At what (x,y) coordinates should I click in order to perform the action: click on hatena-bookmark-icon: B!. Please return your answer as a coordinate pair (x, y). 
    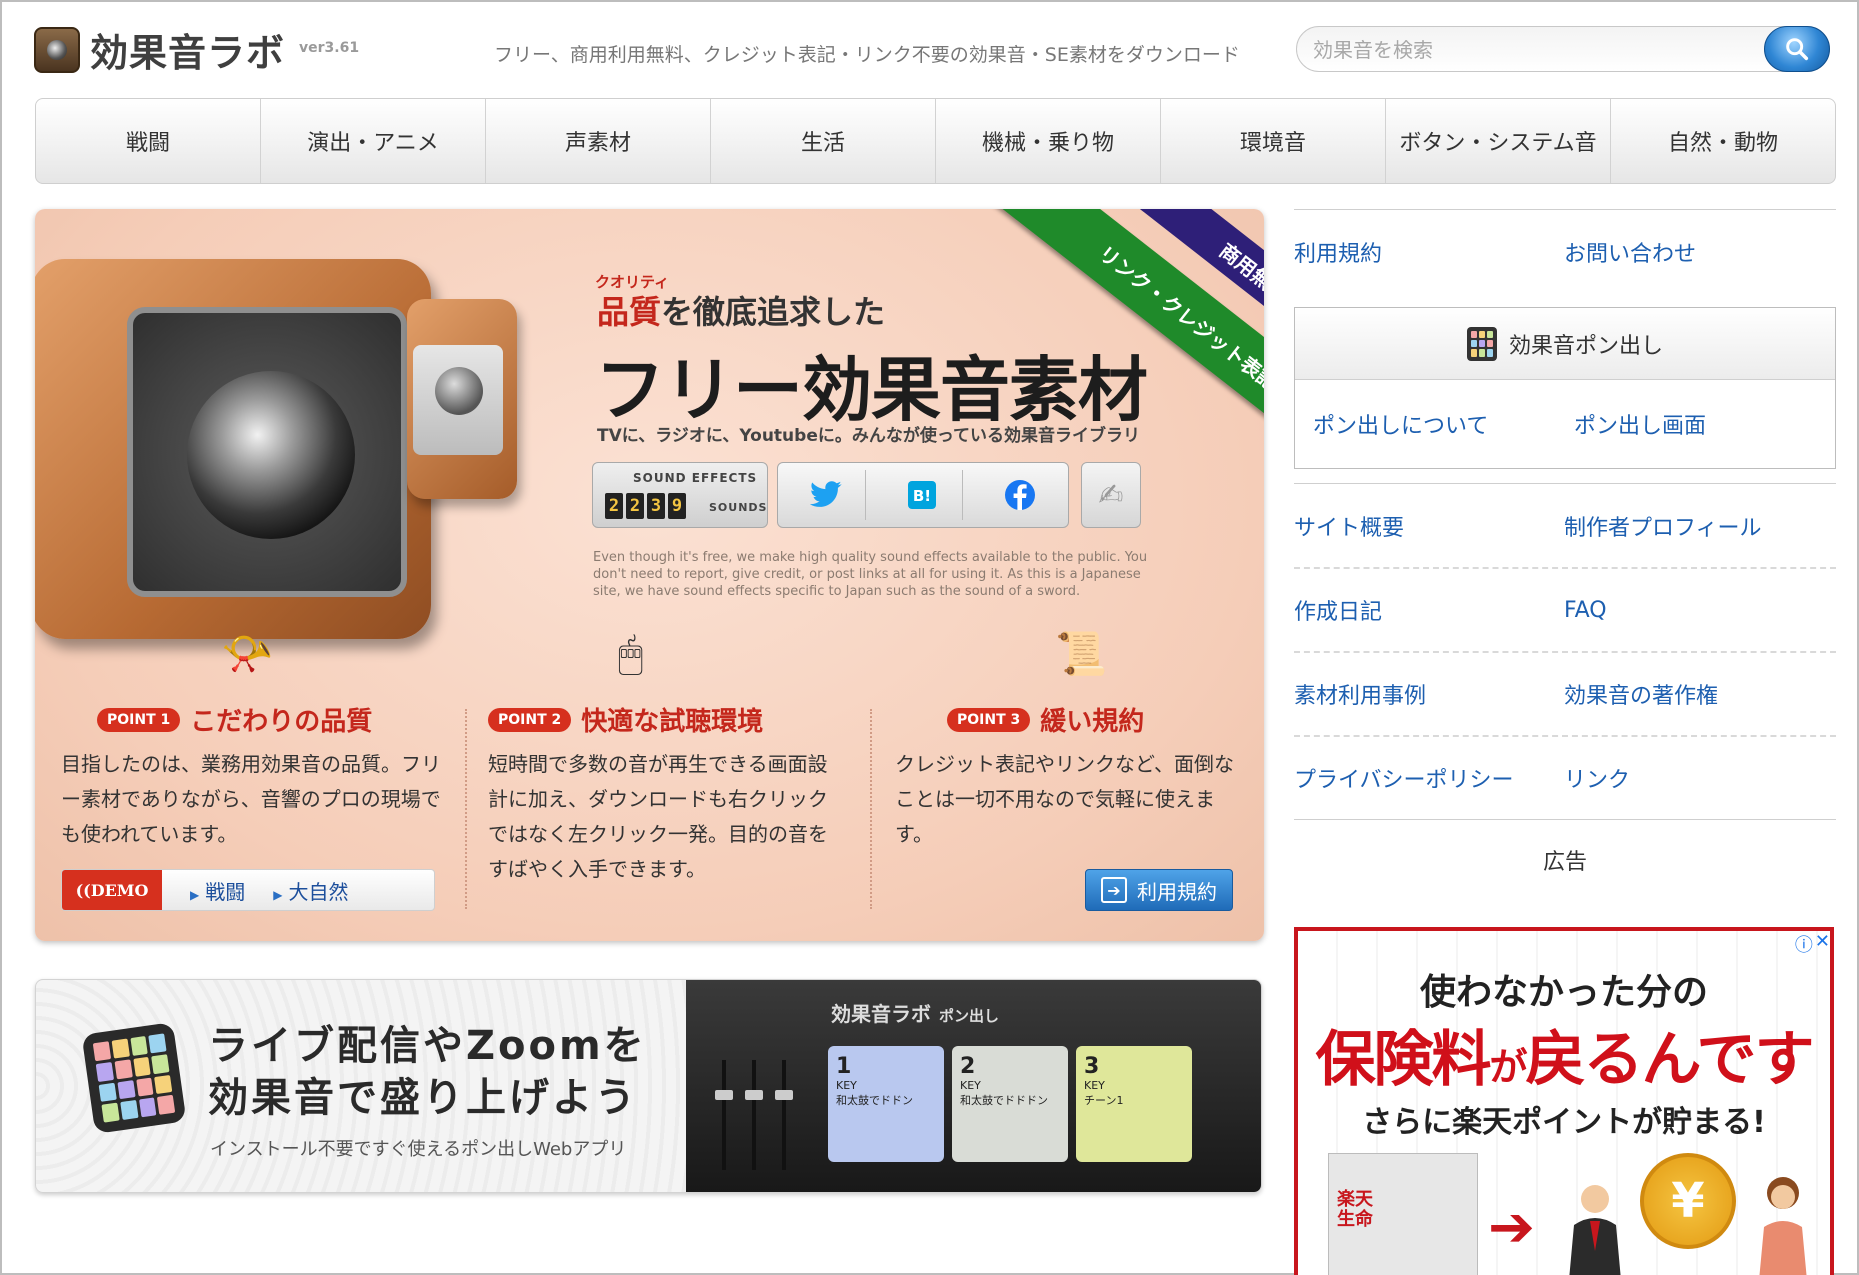
    Looking at the image, I should click on (922, 495).